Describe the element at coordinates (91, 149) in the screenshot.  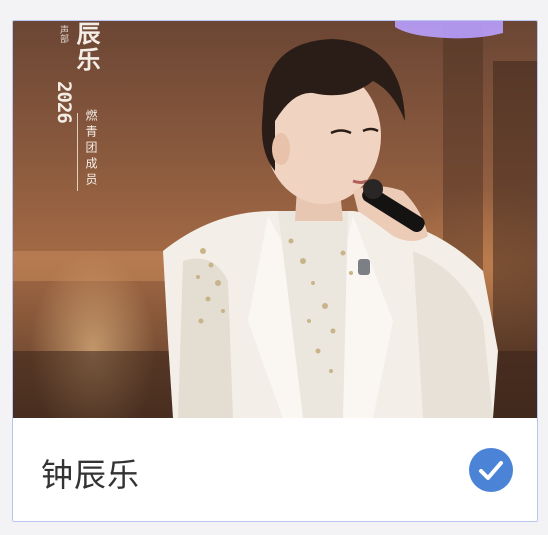
I see `overlay-role-text: 燃青团成员` at that location.